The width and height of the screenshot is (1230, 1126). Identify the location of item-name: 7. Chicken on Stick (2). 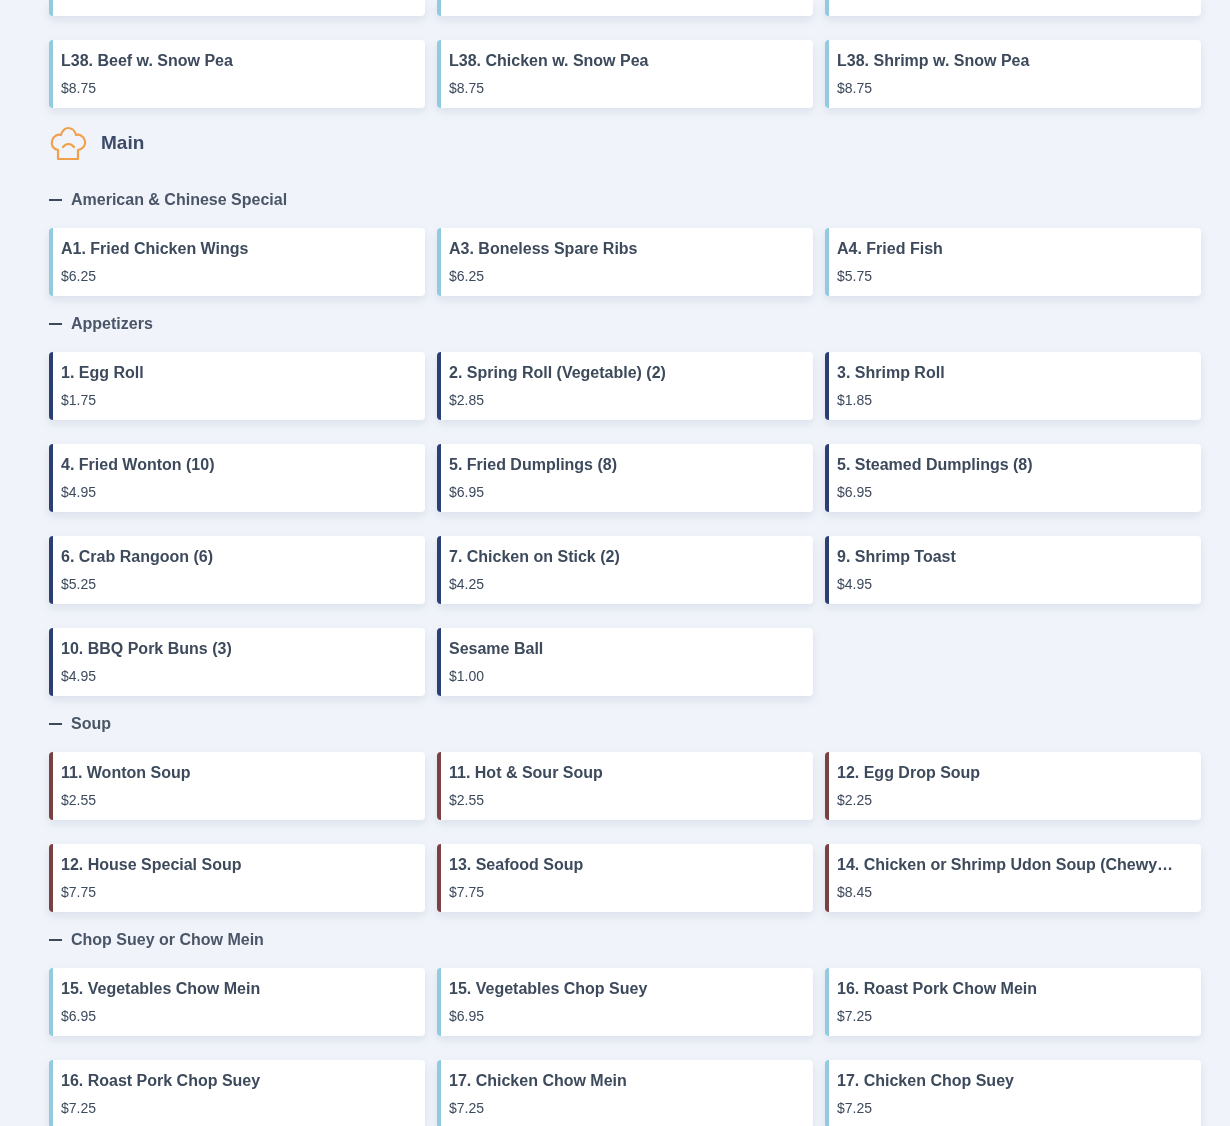
(535, 557).